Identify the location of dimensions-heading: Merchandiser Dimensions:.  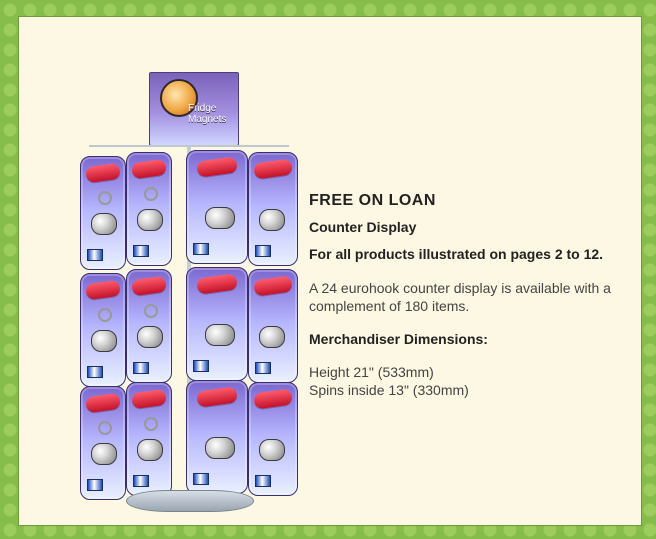
(398, 339).